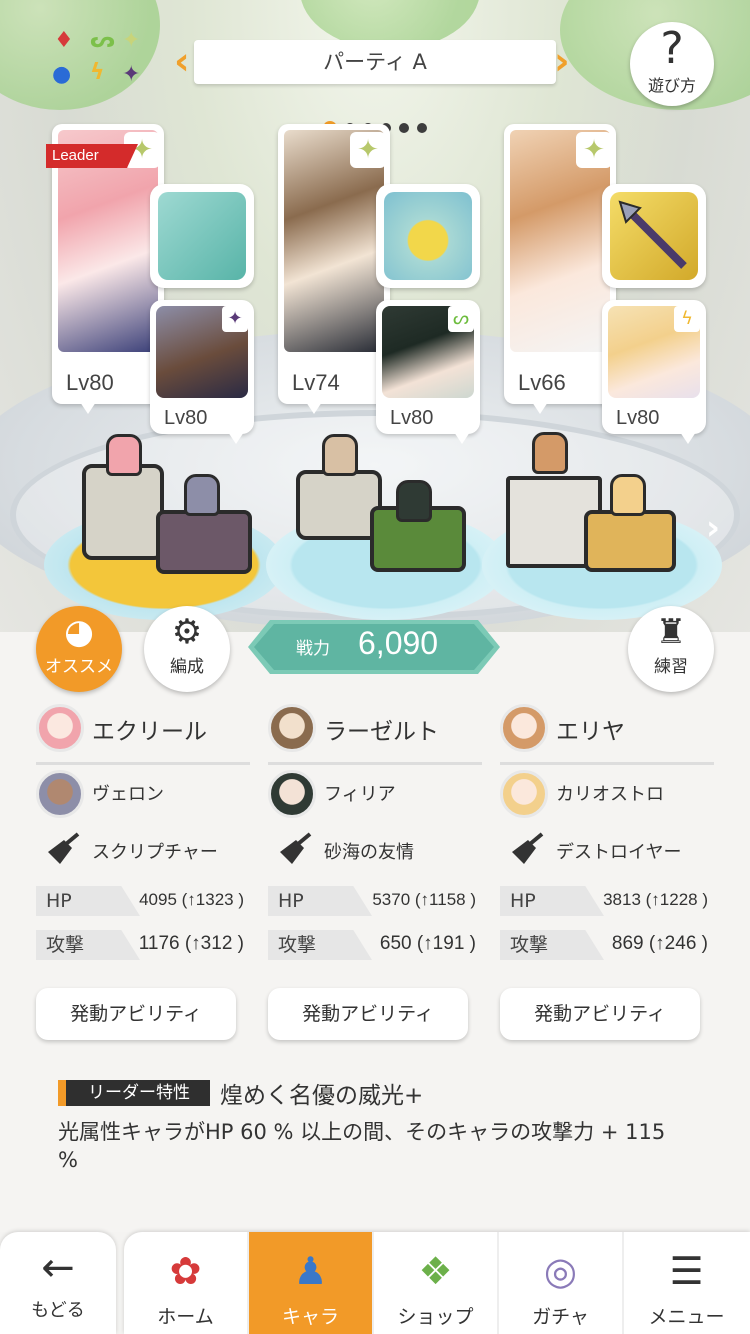 This screenshot has height=1334, width=750. Describe the element at coordinates (185, 1271) in the screenshot. I see `home-icon: ✿` at that location.